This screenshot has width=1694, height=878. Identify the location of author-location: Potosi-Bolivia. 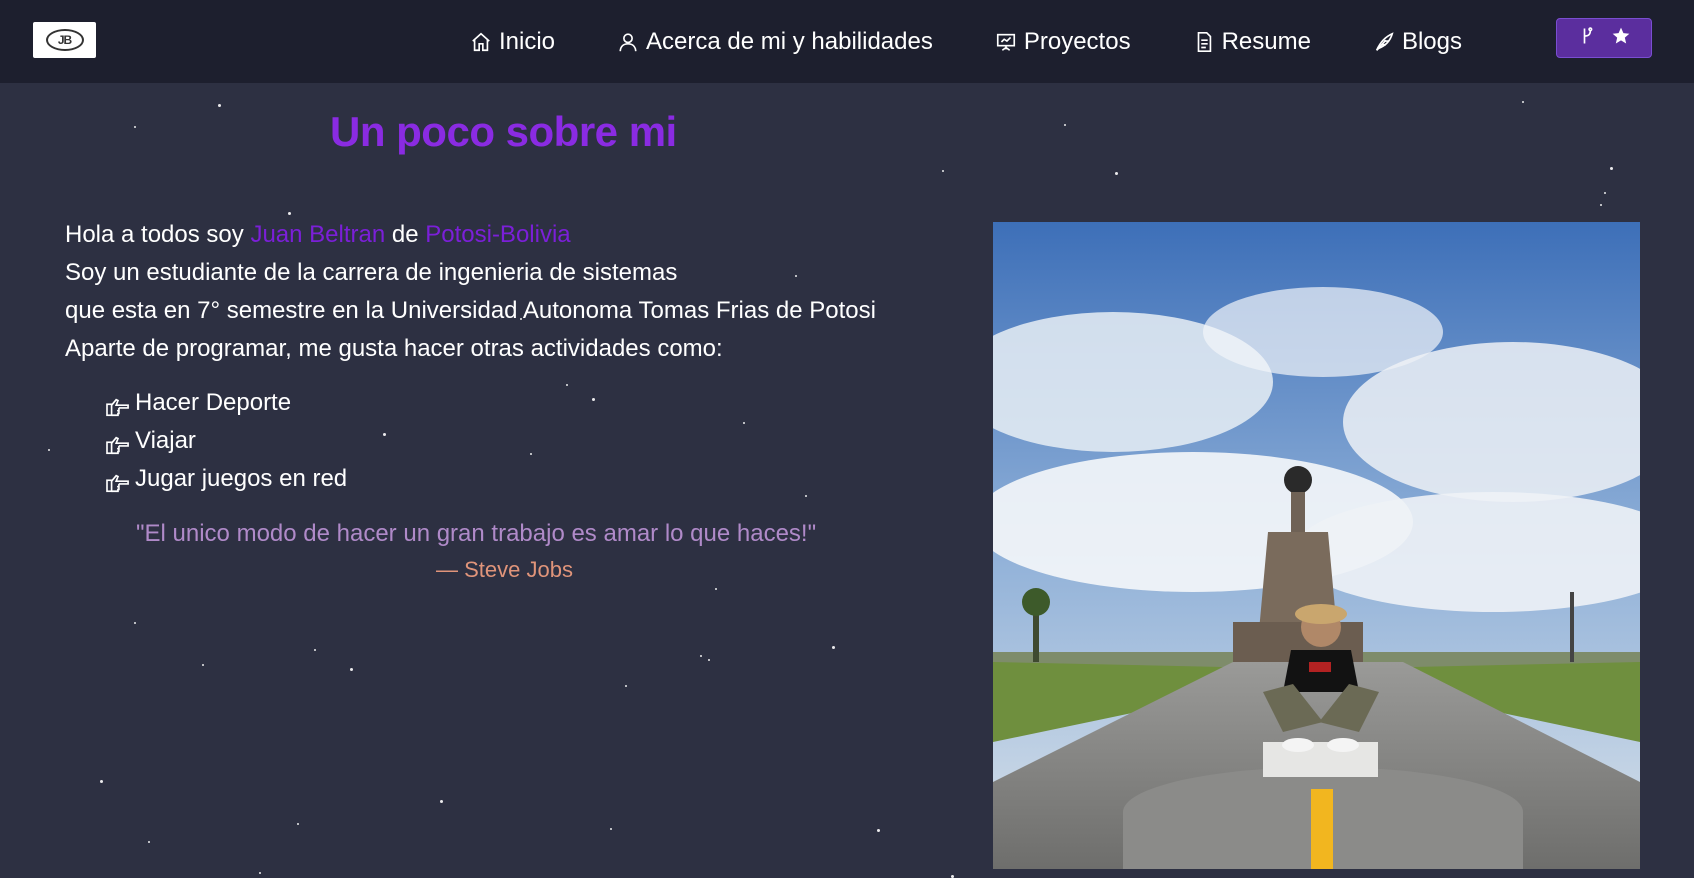
(498, 234).